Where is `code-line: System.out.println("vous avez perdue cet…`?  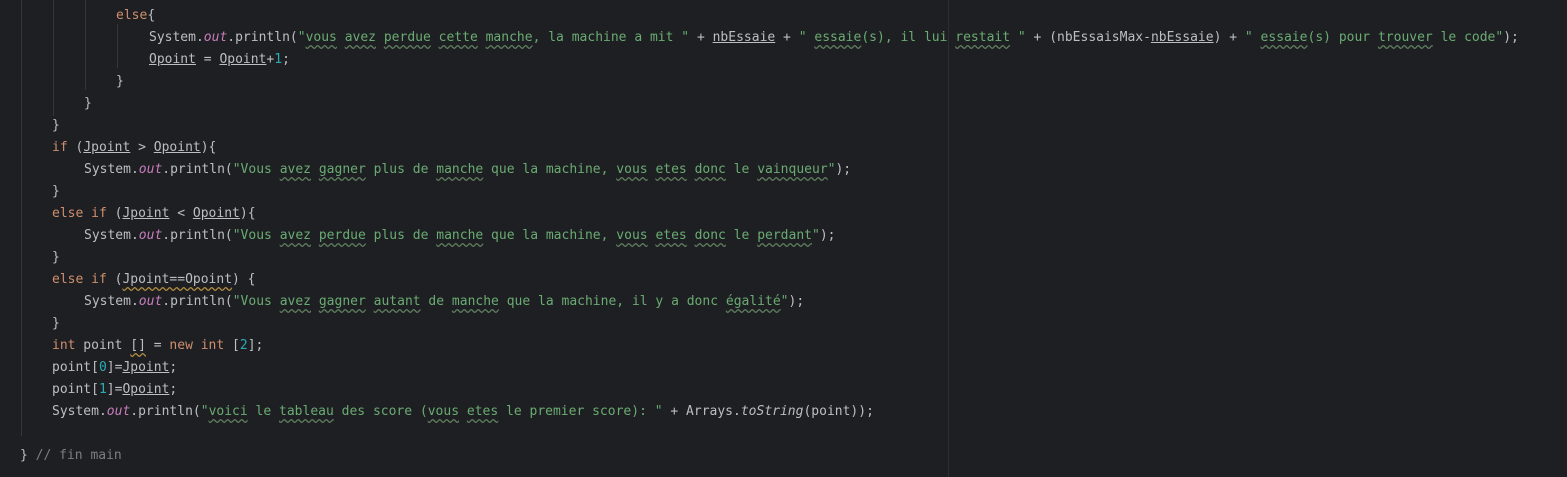
code-line: System.out.println("vous avez perdue cet… is located at coordinates (783, 38).